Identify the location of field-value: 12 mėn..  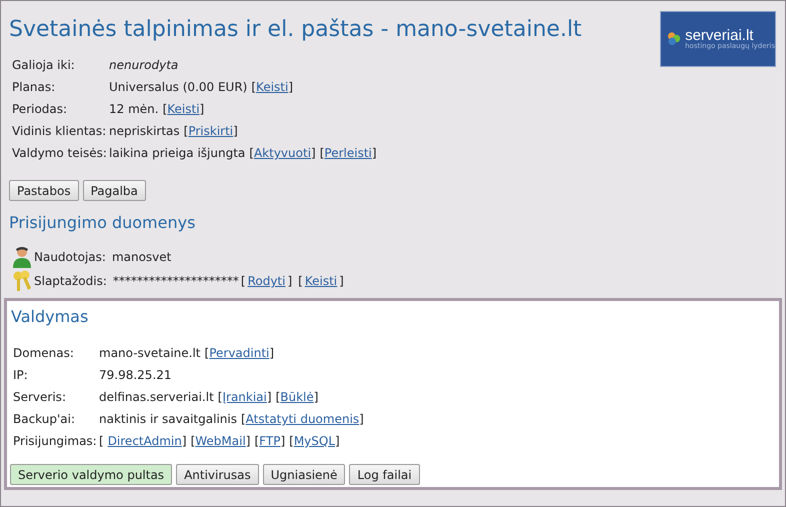
(134, 109).